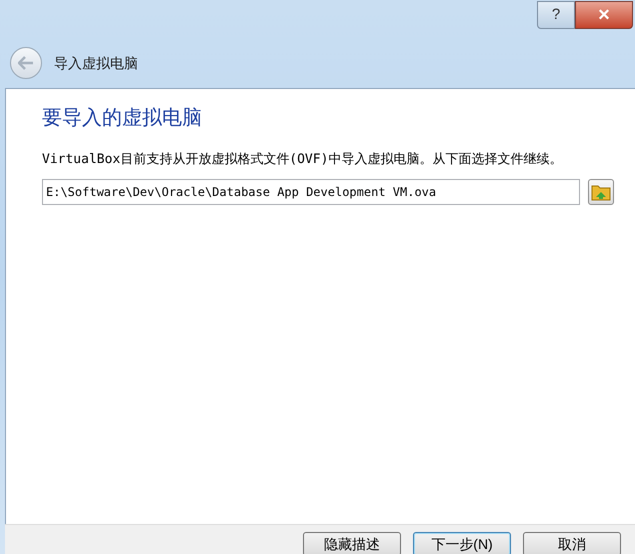 The image size is (635, 554). Describe the element at coordinates (303, 160) in the screenshot. I see `description-text: VirtualBox目前支持从开放虚拟格式文件(OVF)中导入虚拟电脑。从下面选择文件继续。` at that location.